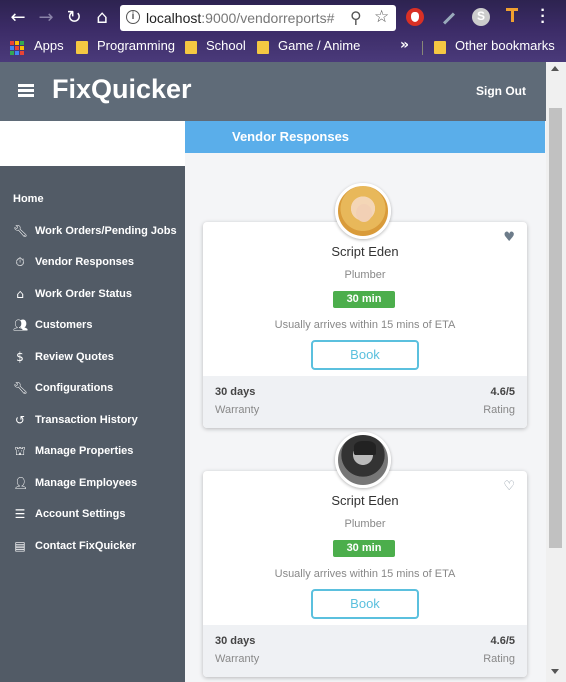  What do you see at coordinates (133, 17) in the screenshot?
I see `info-icon: i` at bounding box center [133, 17].